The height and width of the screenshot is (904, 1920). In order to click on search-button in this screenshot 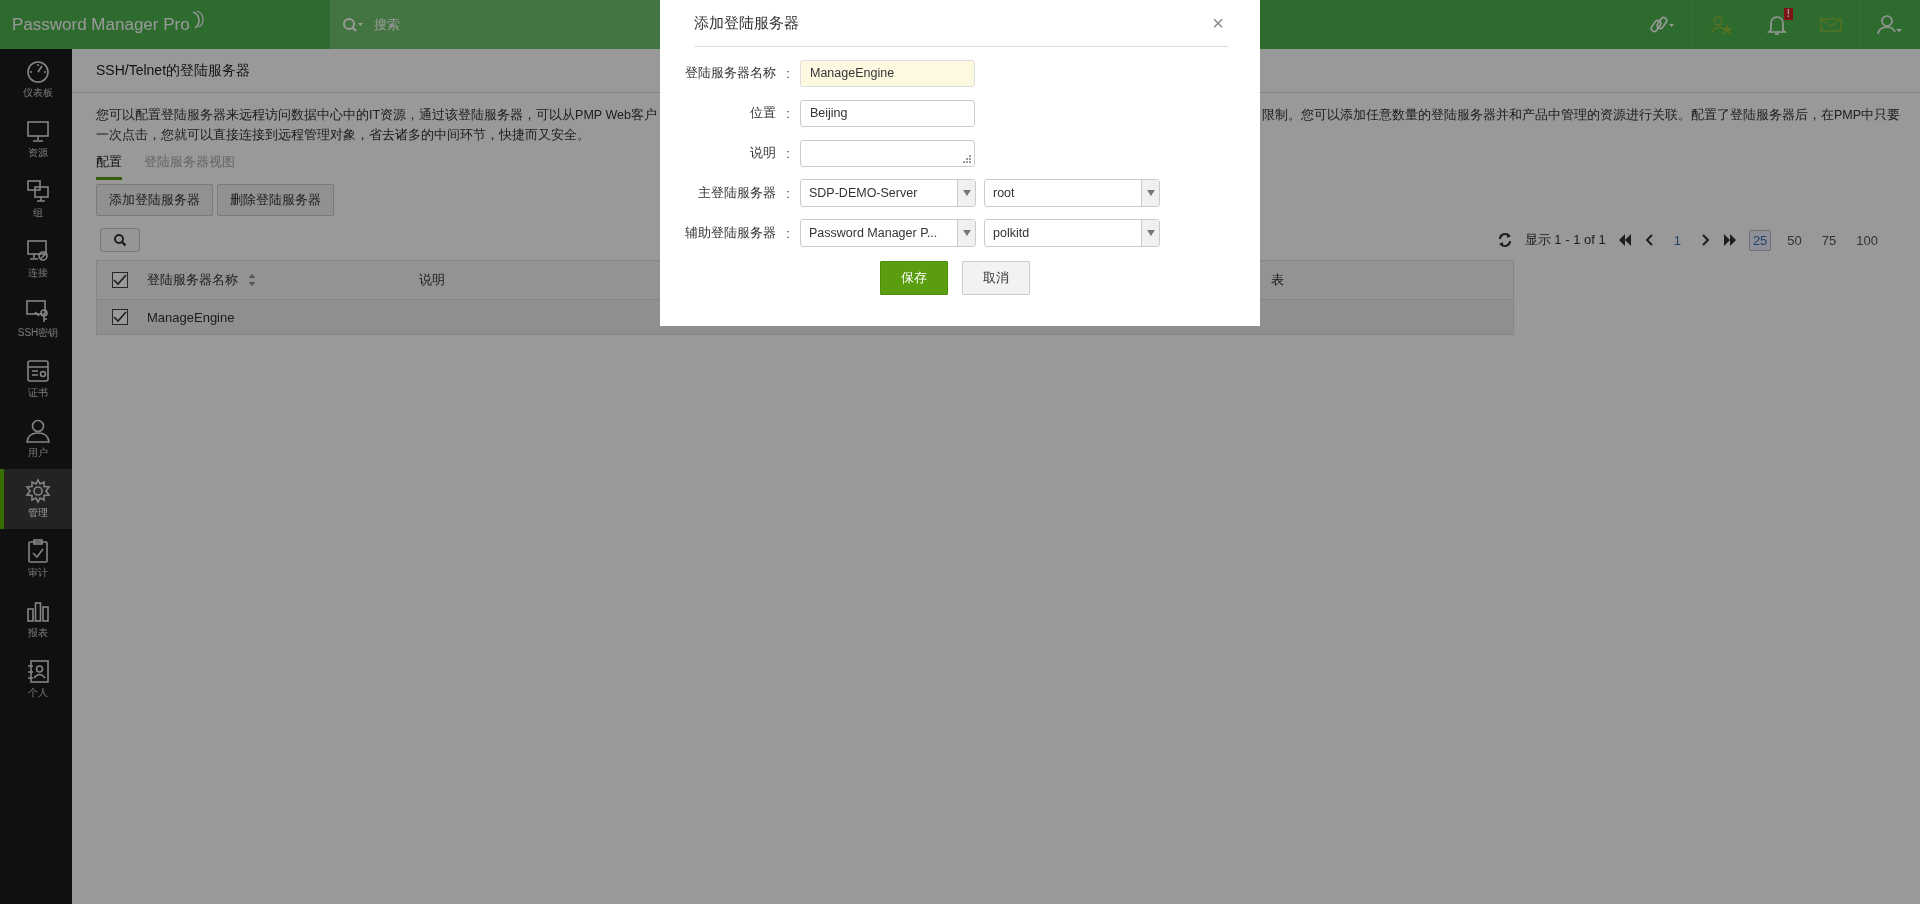, I will do `click(120, 240)`.